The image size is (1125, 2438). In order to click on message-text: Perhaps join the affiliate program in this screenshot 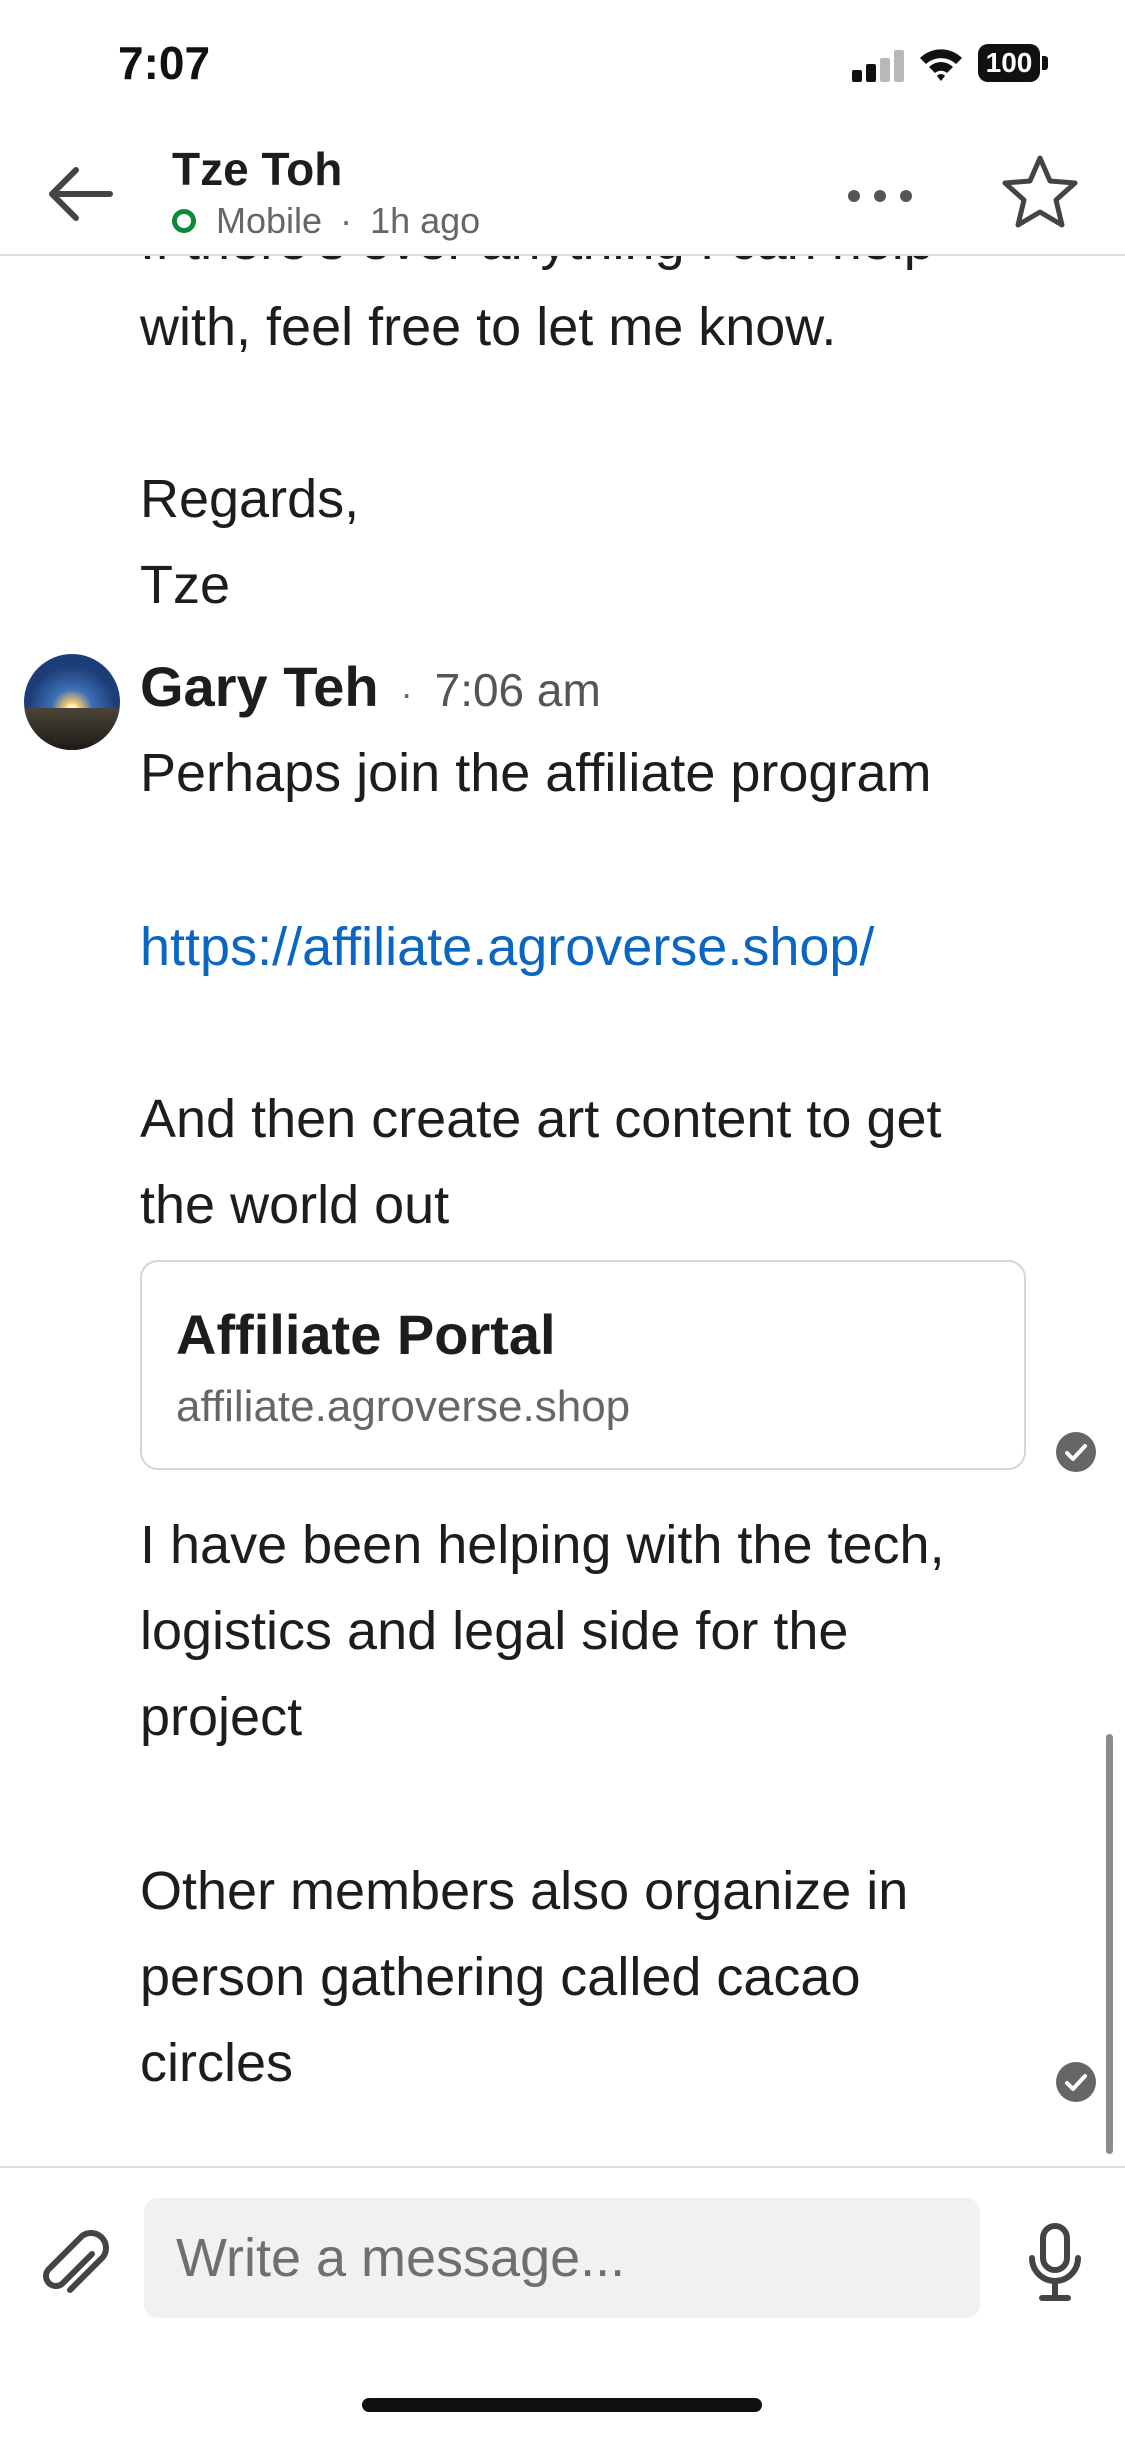, I will do `click(536, 773)`.